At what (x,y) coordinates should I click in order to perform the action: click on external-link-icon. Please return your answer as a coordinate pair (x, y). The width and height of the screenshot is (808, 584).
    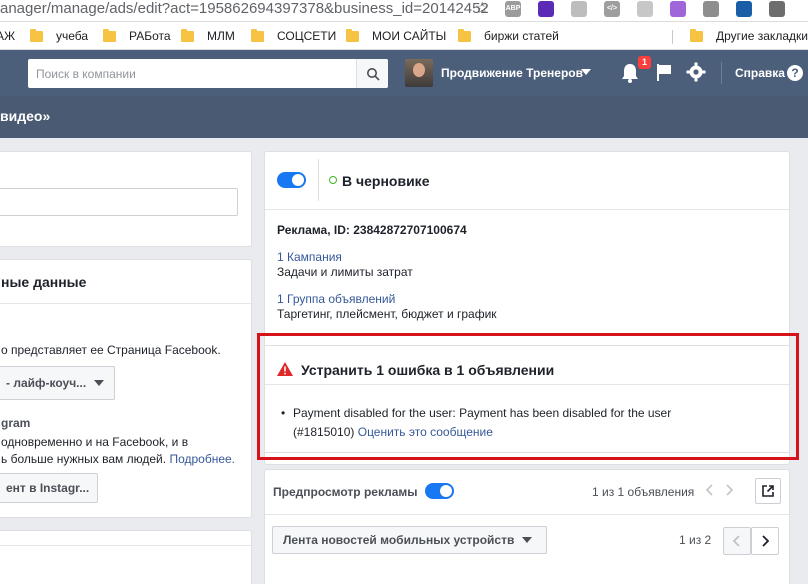
    Looking at the image, I should click on (768, 491).